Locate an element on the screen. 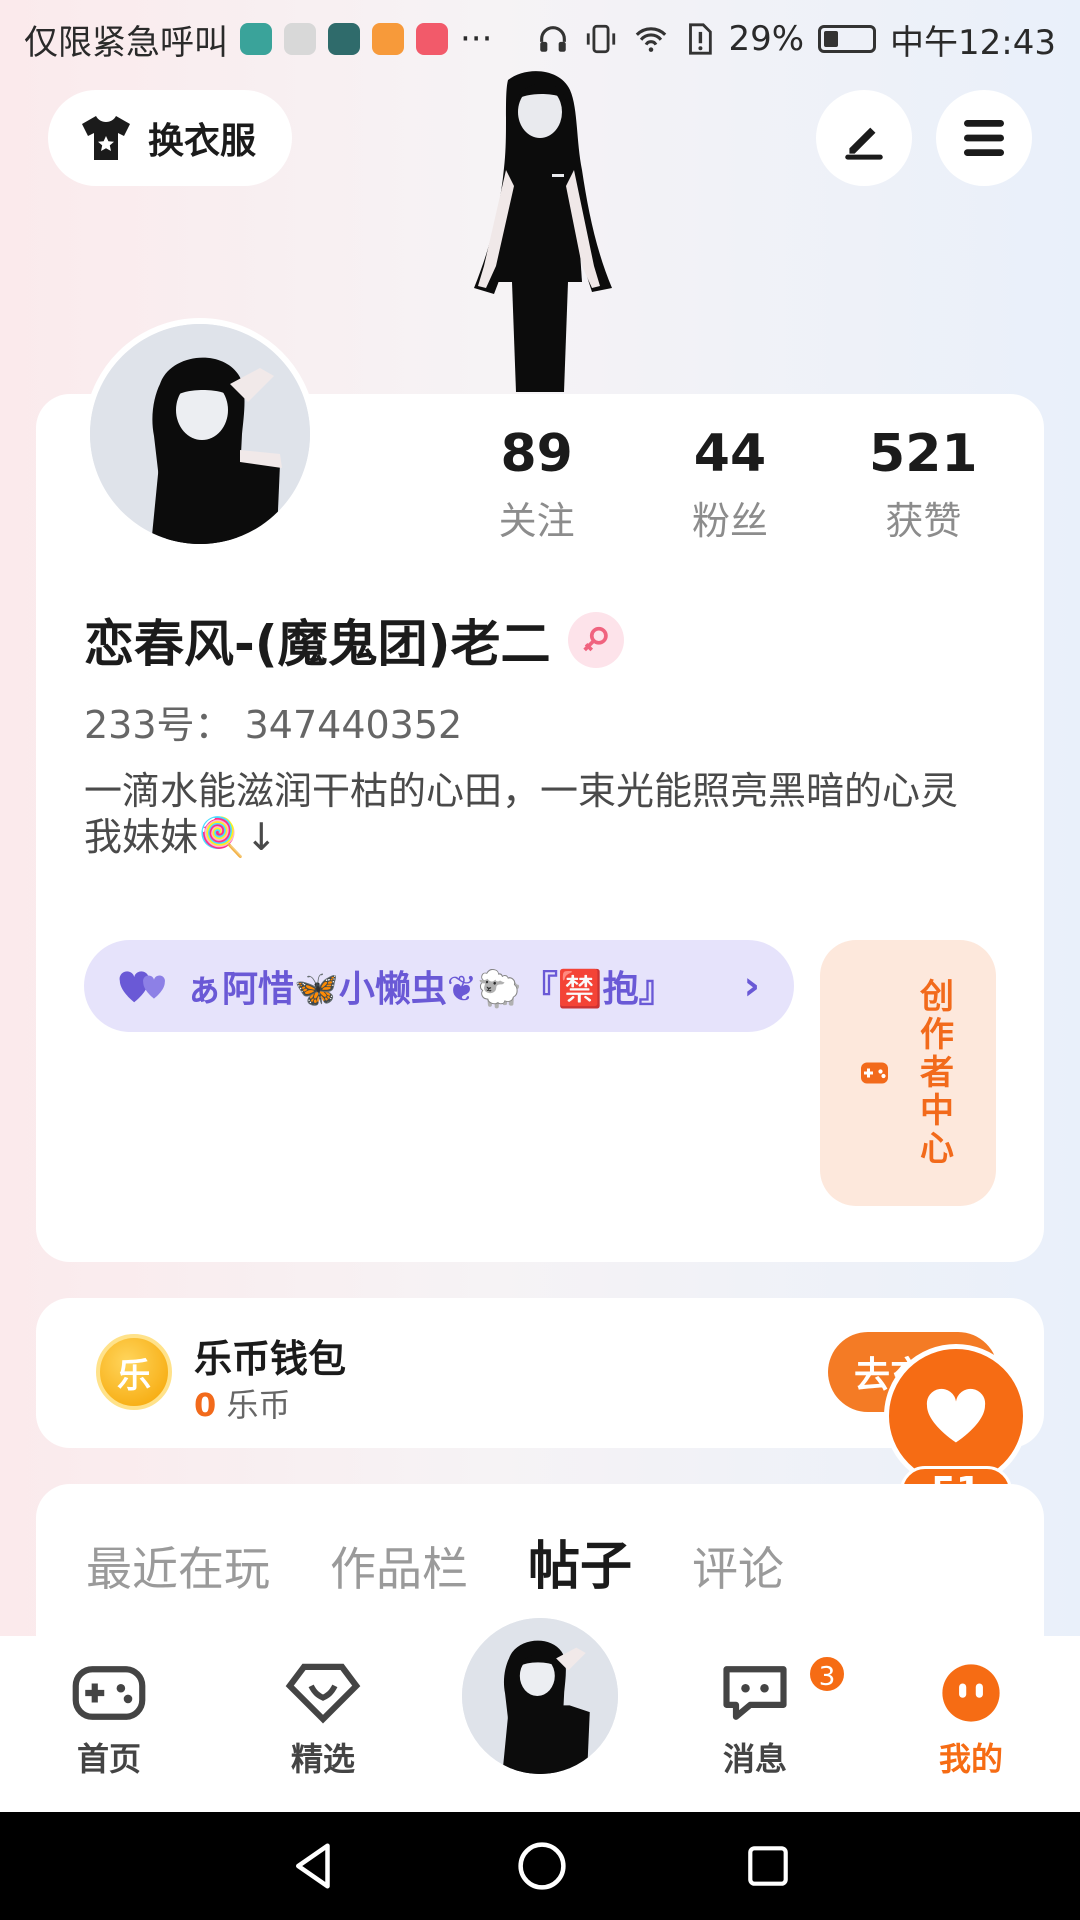  wallet-amount: 0 is located at coordinates (205, 1405).